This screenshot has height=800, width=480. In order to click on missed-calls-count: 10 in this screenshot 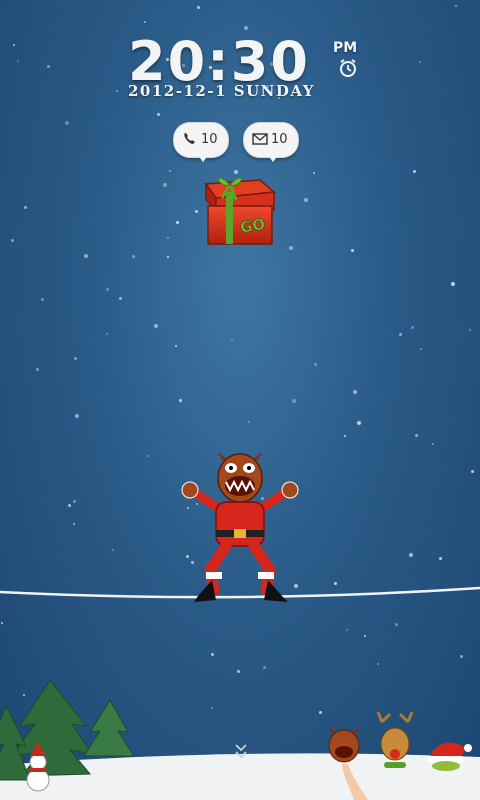, I will do `click(209, 139)`.